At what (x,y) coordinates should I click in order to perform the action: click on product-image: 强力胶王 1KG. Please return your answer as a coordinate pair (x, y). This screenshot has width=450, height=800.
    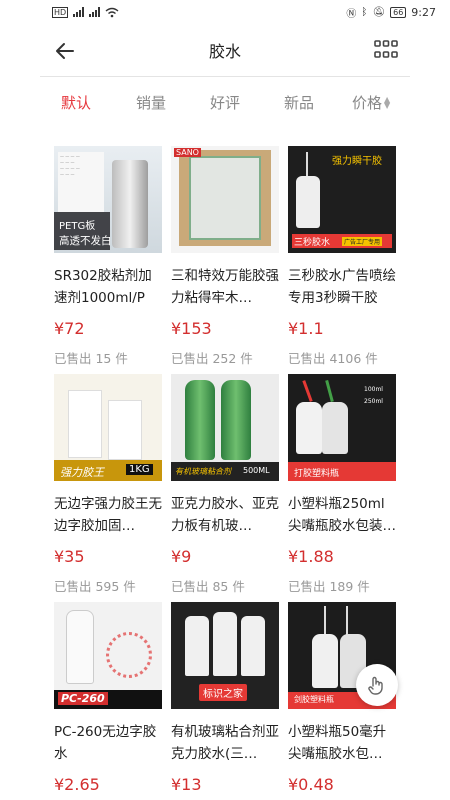
    Looking at the image, I should click on (108, 427).